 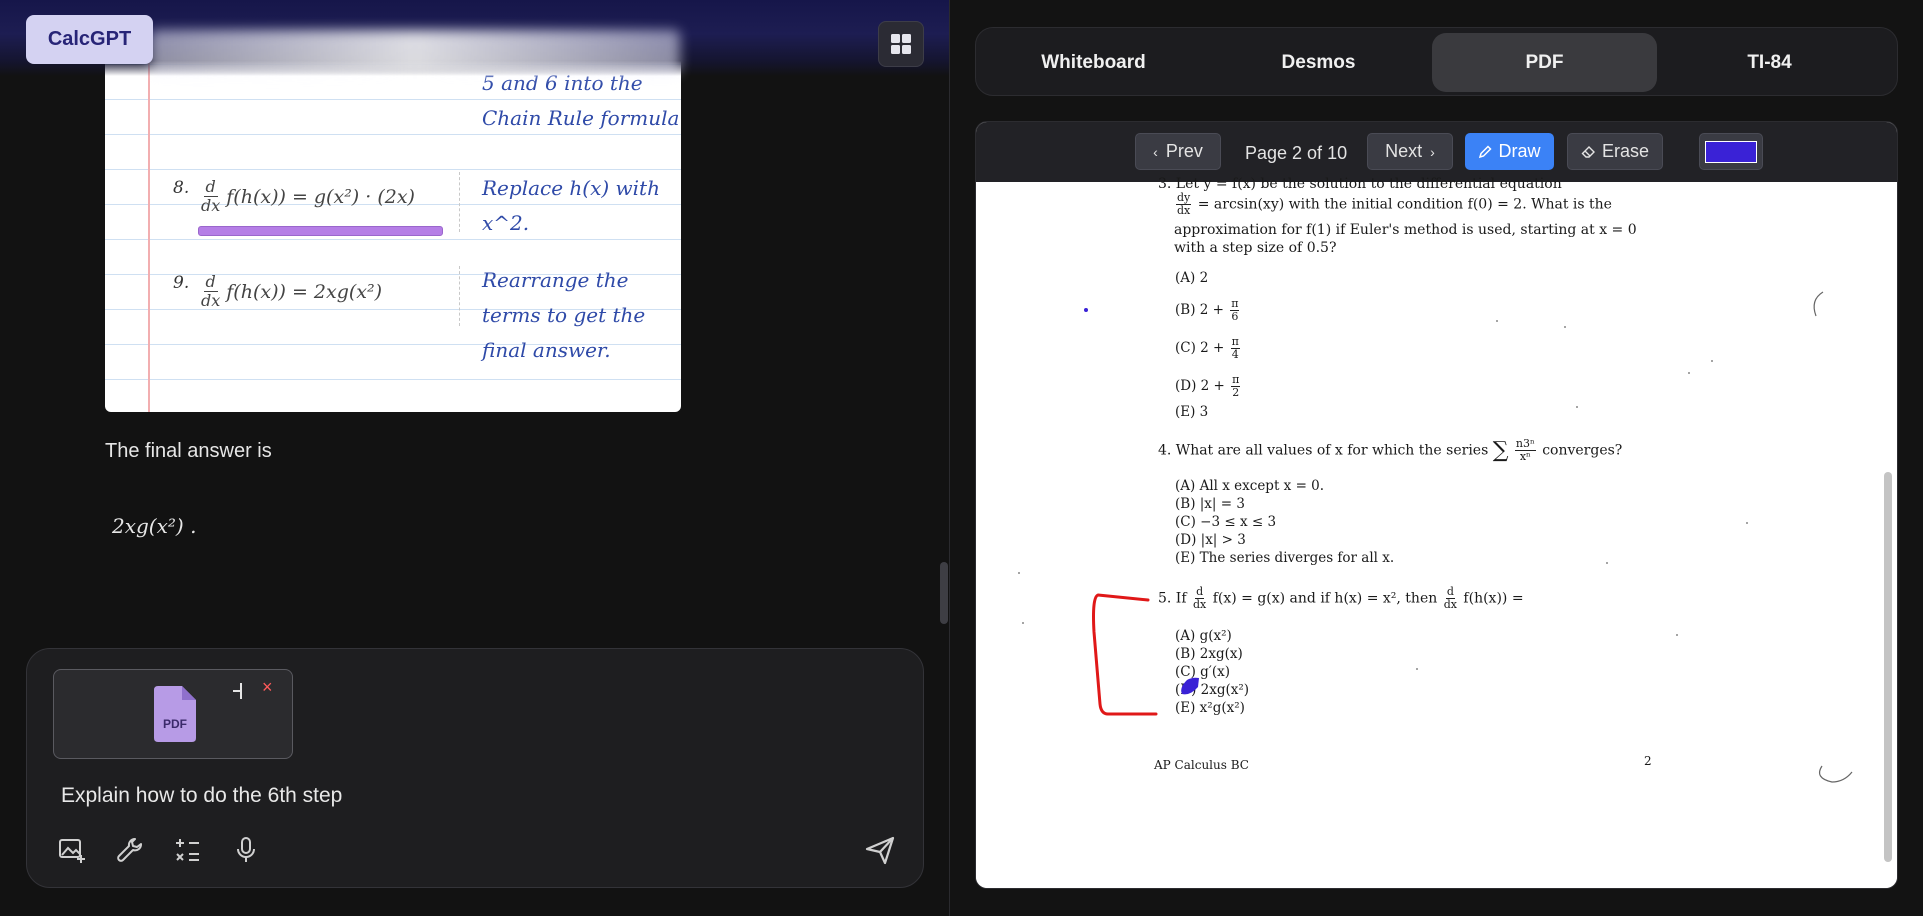 What do you see at coordinates (1209, 654) in the screenshot?
I see `q5-choice-b: (B) 2xg(x)` at bounding box center [1209, 654].